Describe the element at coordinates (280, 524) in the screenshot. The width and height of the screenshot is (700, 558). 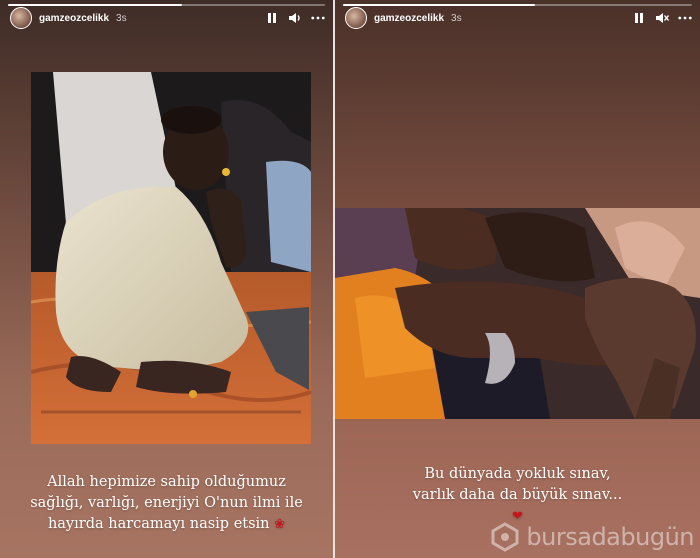
I see `rose-icon: ❀` at that location.